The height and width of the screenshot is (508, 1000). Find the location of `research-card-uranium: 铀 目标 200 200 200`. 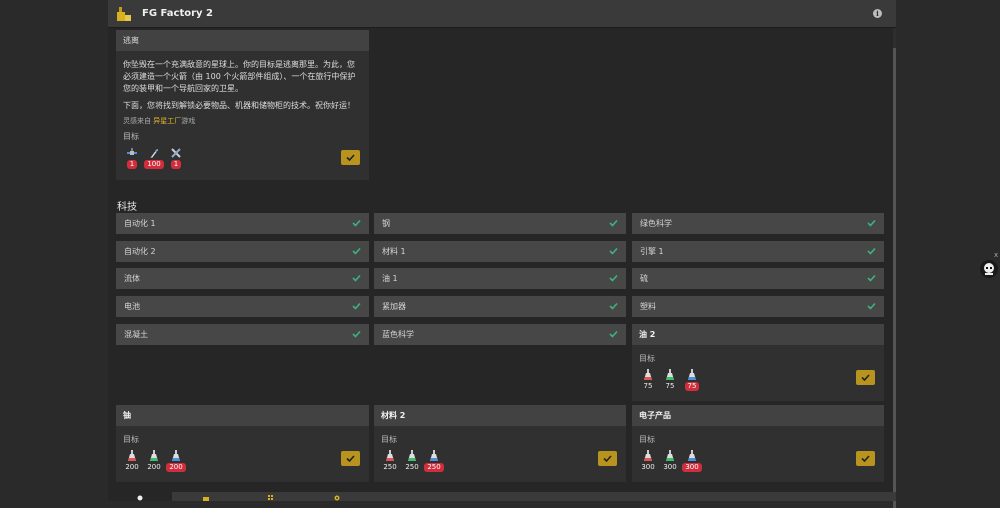

research-card-uranium: 铀 目标 200 200 200 is located at coordinates (242, 443).